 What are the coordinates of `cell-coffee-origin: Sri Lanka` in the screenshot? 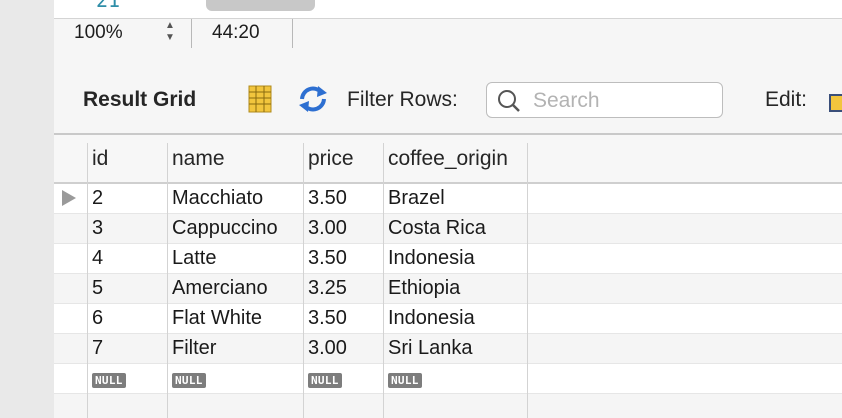 It's located at (455, 349).